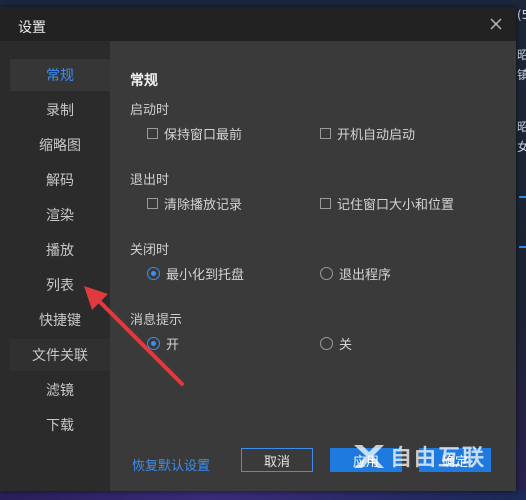  What do you see at coordinates (346, 345) in the screenshot?
I see `radio-label: 关` at bounding box center [346, 345].